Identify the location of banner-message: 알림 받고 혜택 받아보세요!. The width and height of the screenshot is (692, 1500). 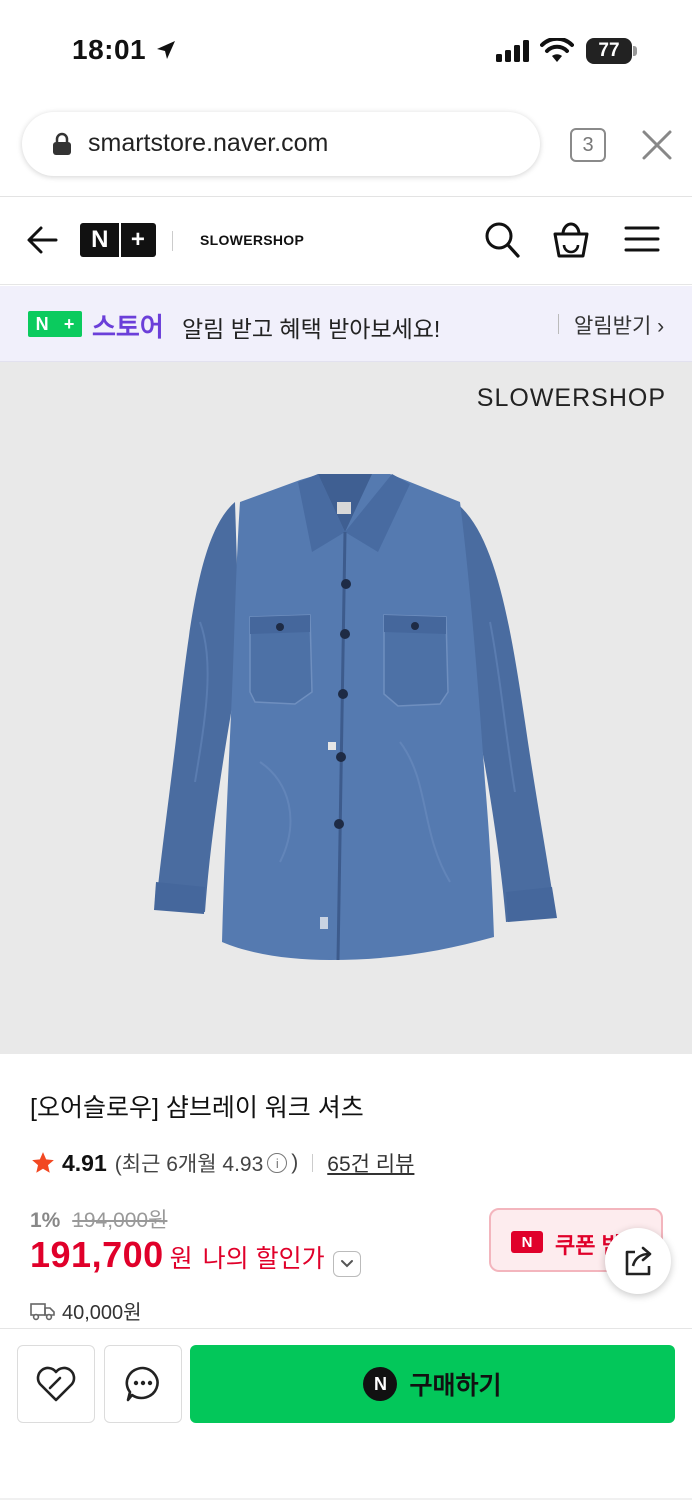
(311, 329).